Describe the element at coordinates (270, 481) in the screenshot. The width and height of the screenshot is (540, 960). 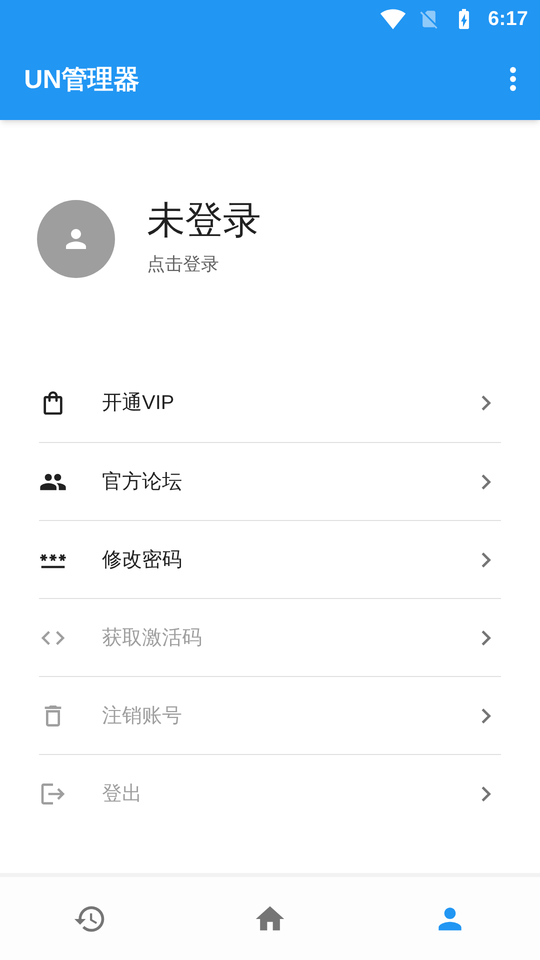
I see `menu-item: 官方论坛` at that location.